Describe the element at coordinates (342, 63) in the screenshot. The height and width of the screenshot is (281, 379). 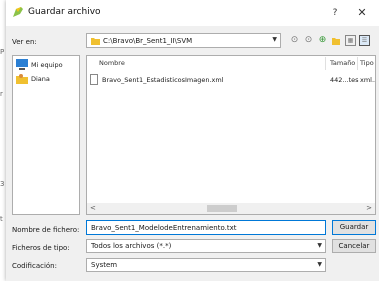
I see `column-header-size: Tamaño` at that location.